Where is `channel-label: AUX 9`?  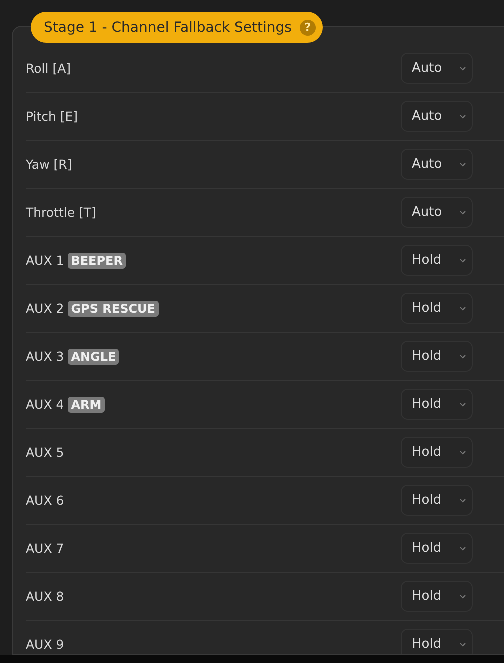
channel-label: AUX 9 is located at coordinates (45, 644).